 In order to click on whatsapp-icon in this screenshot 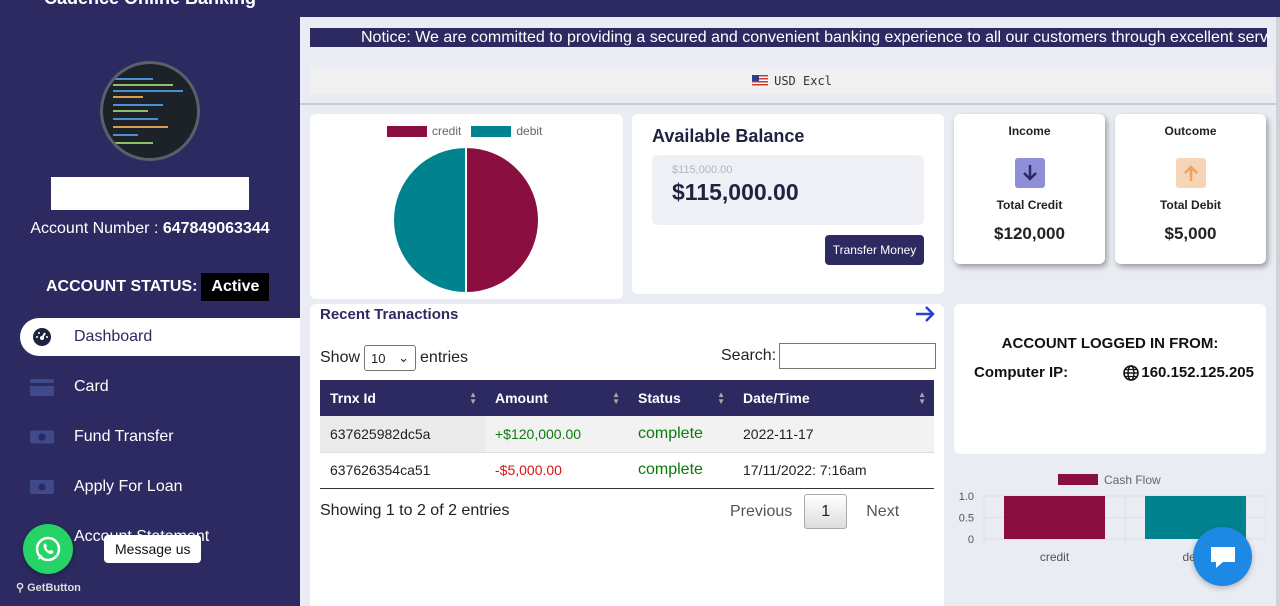, I will do `click(48, 549)`.